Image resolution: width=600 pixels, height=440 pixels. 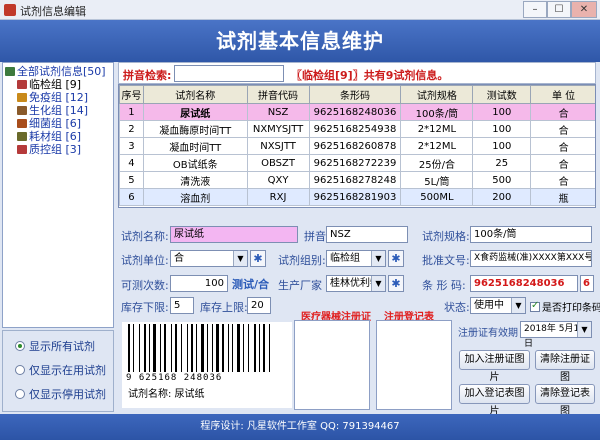 What do you see at coordinates (559, 9) in the screenshot?
I see `maximize-button: ☐` at bounding box center [559, 9].